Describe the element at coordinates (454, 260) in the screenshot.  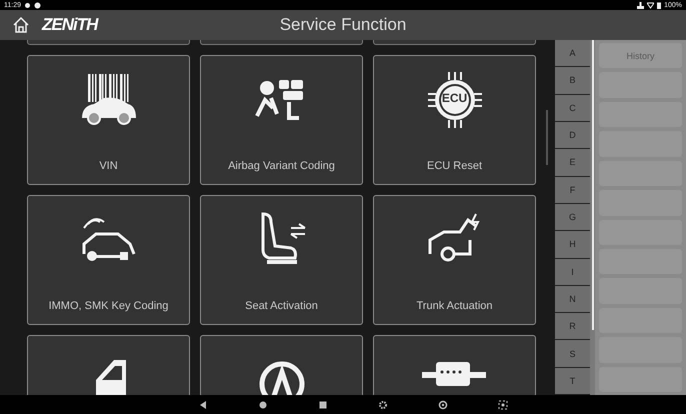
I see `function-tile: Trunk Actuation` at that location.